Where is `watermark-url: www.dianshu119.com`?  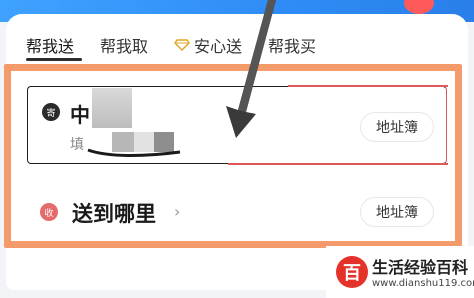
watermark-url: www.dianshu119.com is located at coordinates (423, 283).